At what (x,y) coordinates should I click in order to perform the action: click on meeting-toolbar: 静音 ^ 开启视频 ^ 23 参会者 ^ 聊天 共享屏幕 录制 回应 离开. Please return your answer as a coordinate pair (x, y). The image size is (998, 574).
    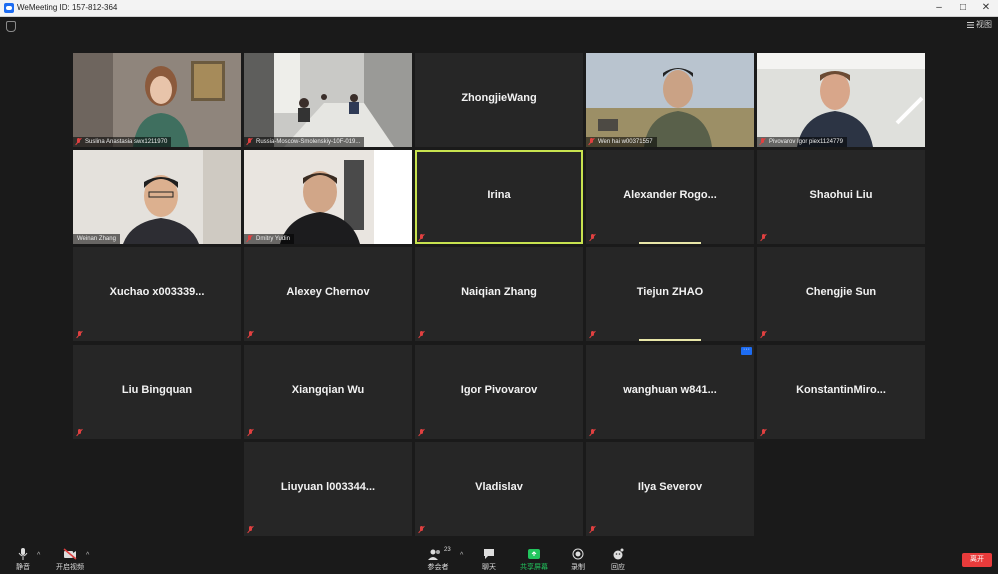
    Looking at the image, I should click on (499, 559).